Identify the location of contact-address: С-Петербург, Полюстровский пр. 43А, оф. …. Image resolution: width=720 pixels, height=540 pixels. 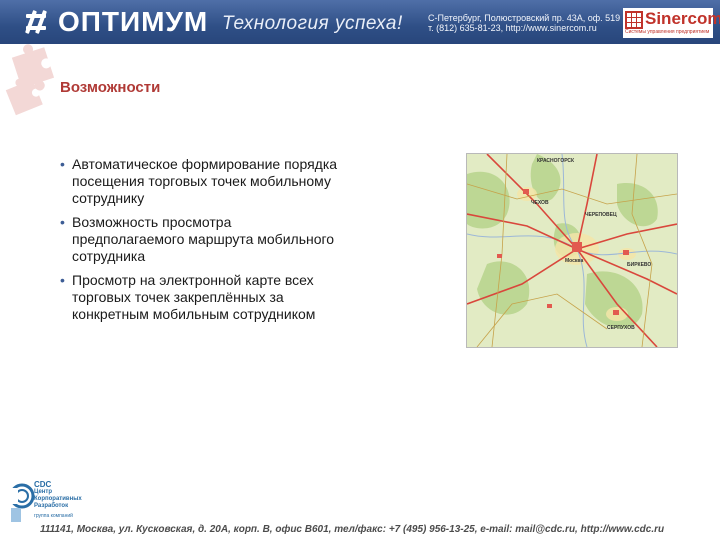
(524, 18).